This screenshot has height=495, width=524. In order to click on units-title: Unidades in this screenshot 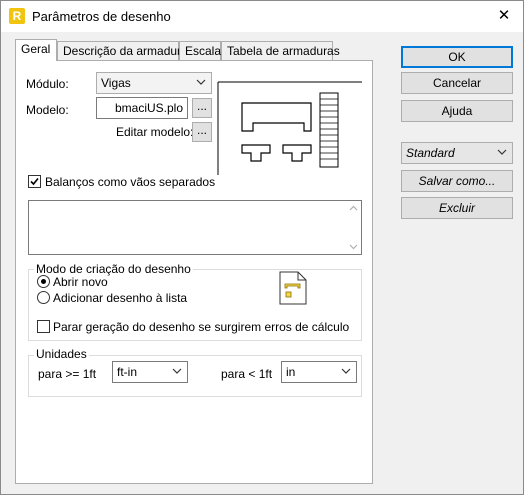, I will do `click(61, 354)`.